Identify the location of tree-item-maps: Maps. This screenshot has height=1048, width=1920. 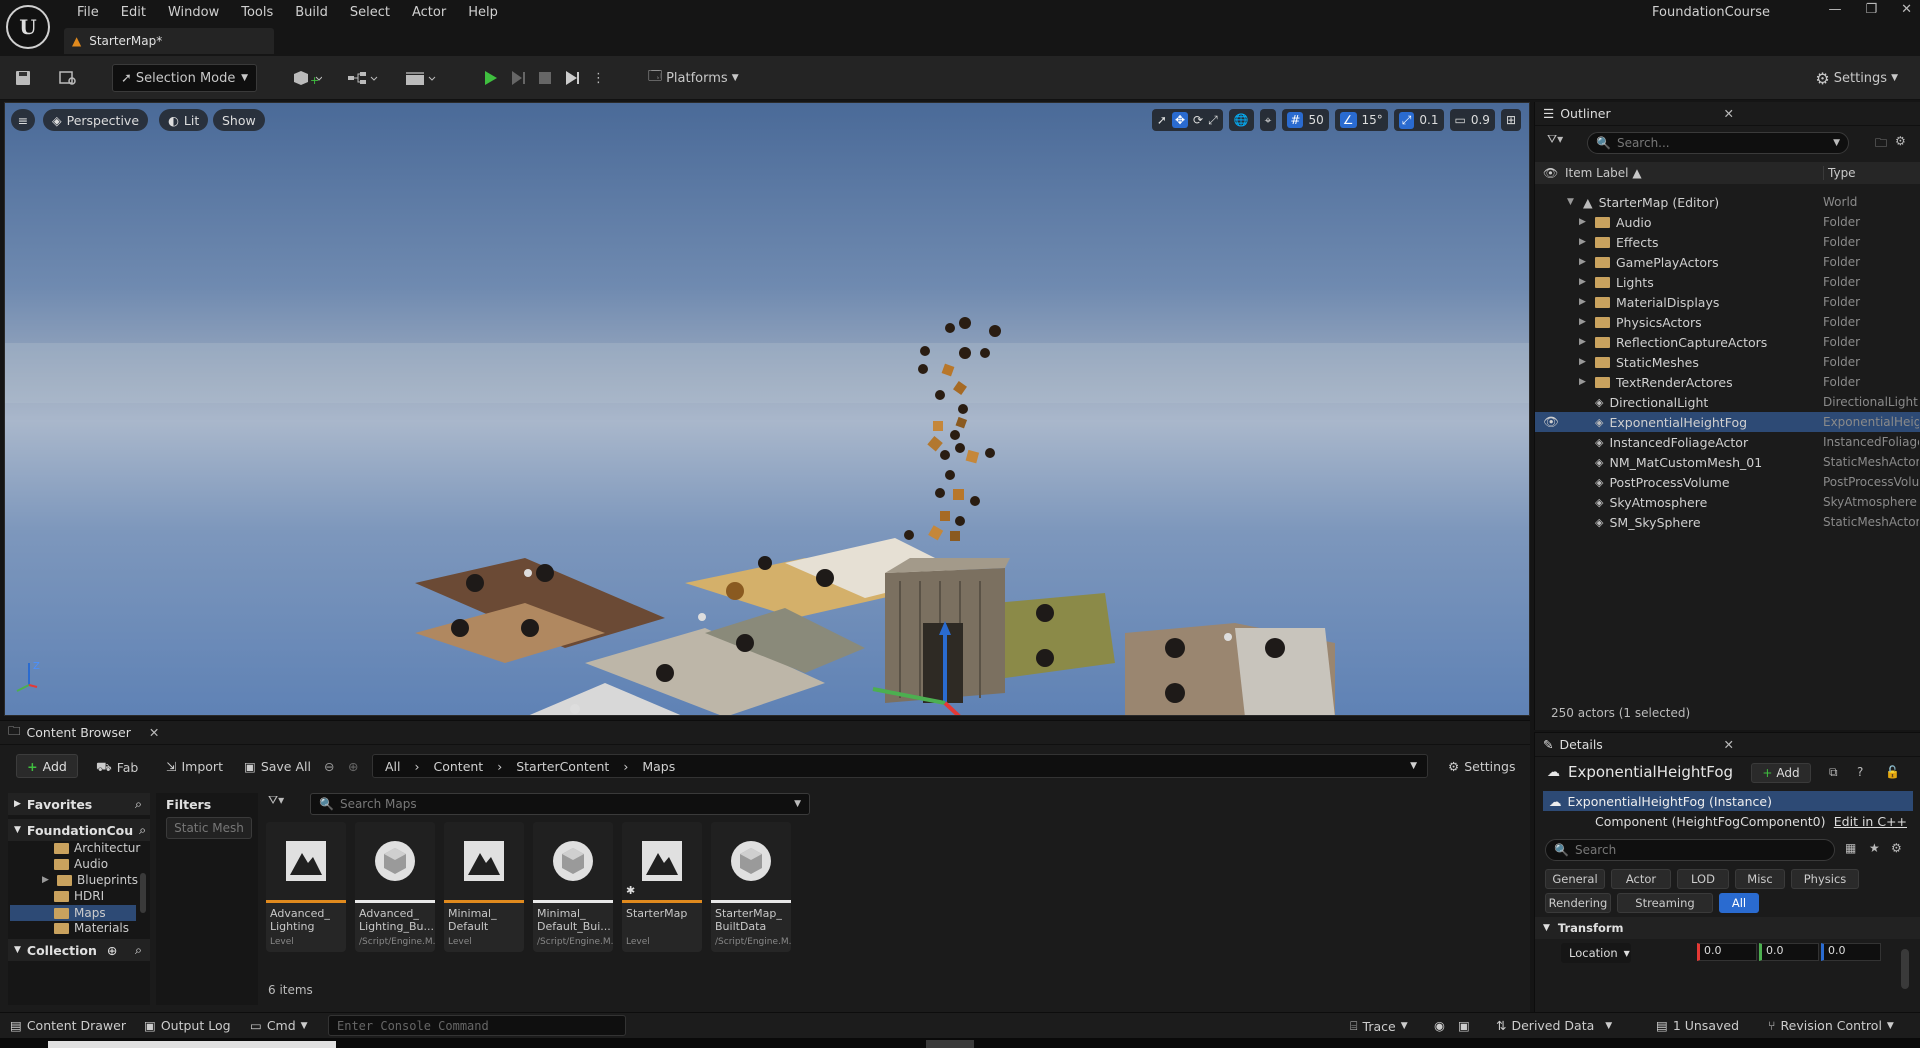
(73, 913).